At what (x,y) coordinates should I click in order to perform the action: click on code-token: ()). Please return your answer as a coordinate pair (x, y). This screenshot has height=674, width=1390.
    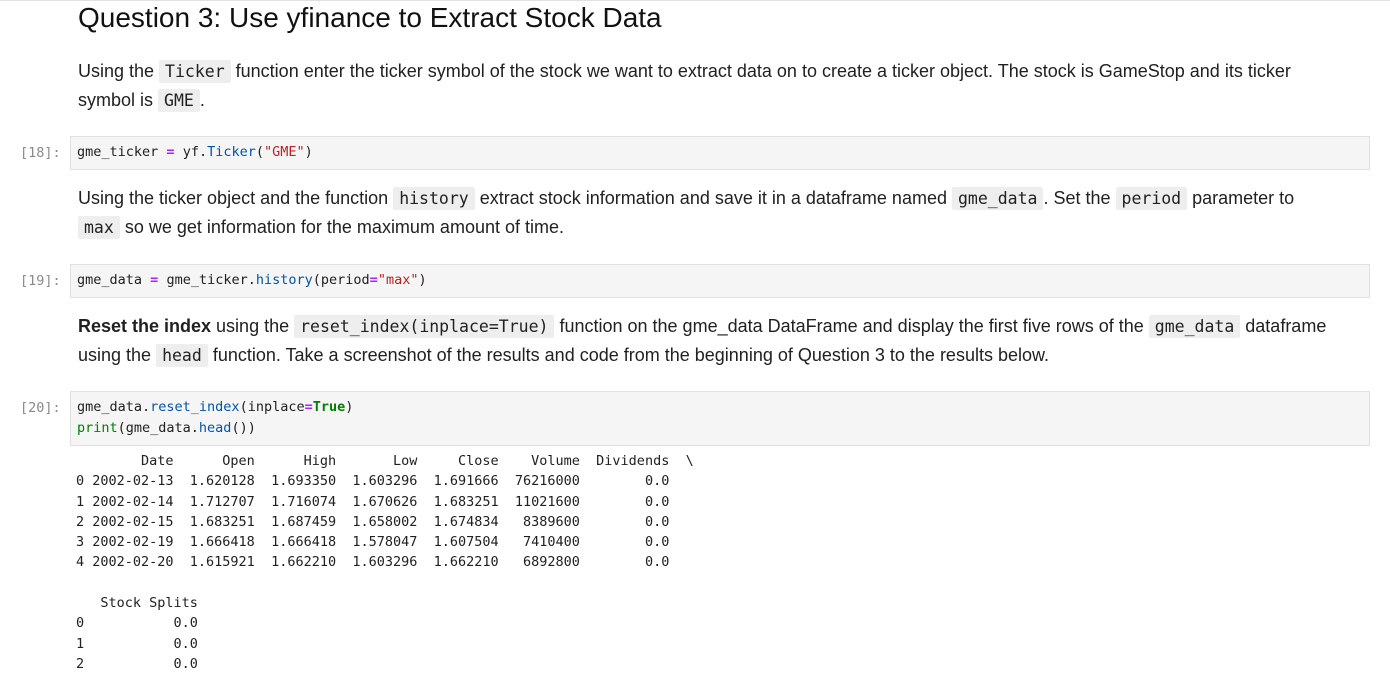
    Looking at the image, I should click on (243, 428).